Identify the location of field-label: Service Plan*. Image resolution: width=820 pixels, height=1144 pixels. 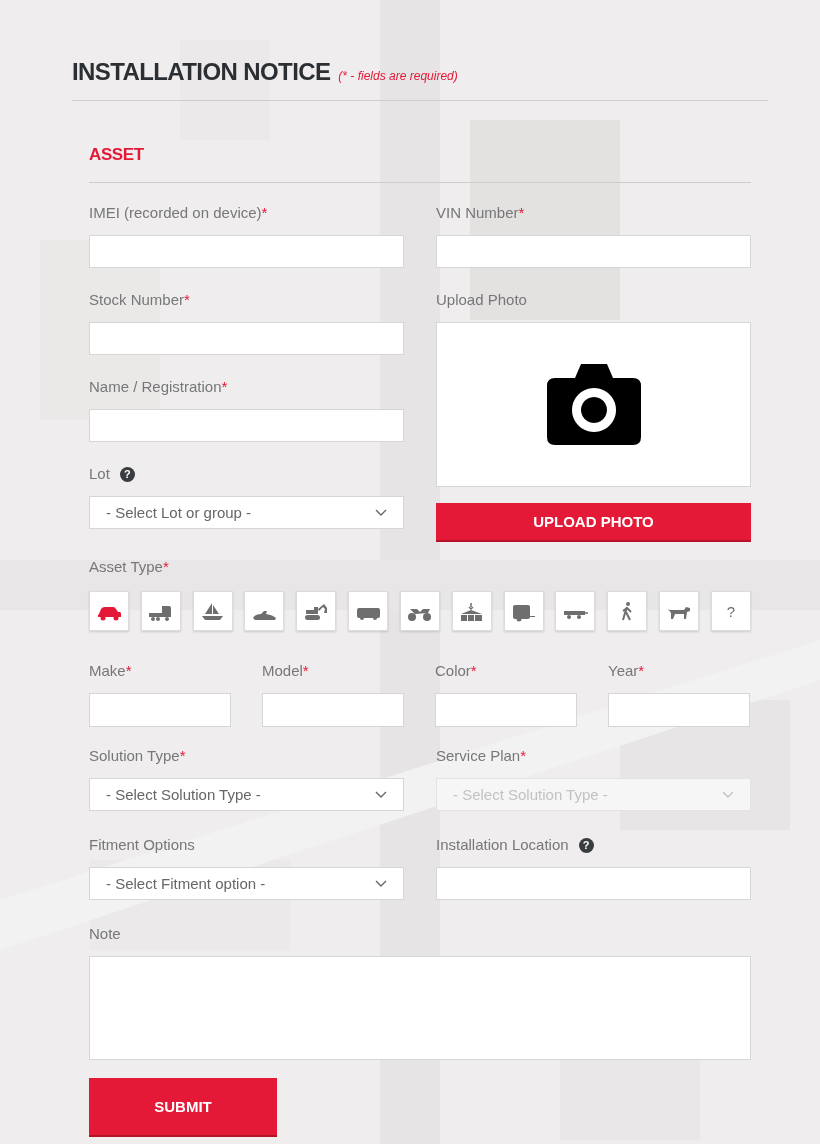
(481, 756).